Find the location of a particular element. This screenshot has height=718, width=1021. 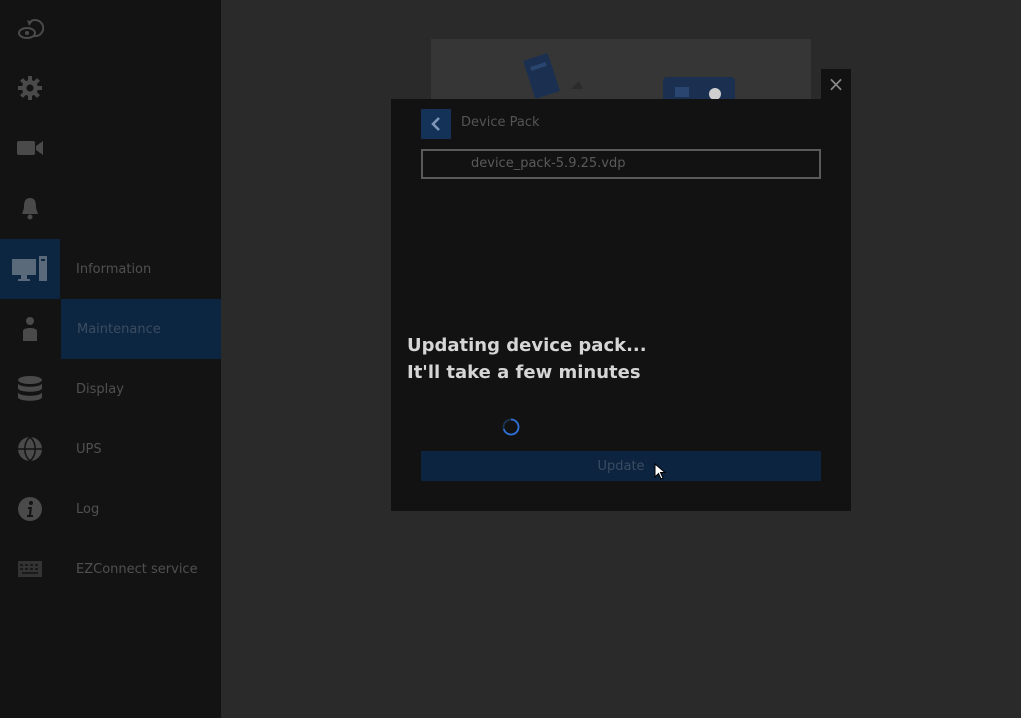

user-icon is located at coordinates (30, 329).